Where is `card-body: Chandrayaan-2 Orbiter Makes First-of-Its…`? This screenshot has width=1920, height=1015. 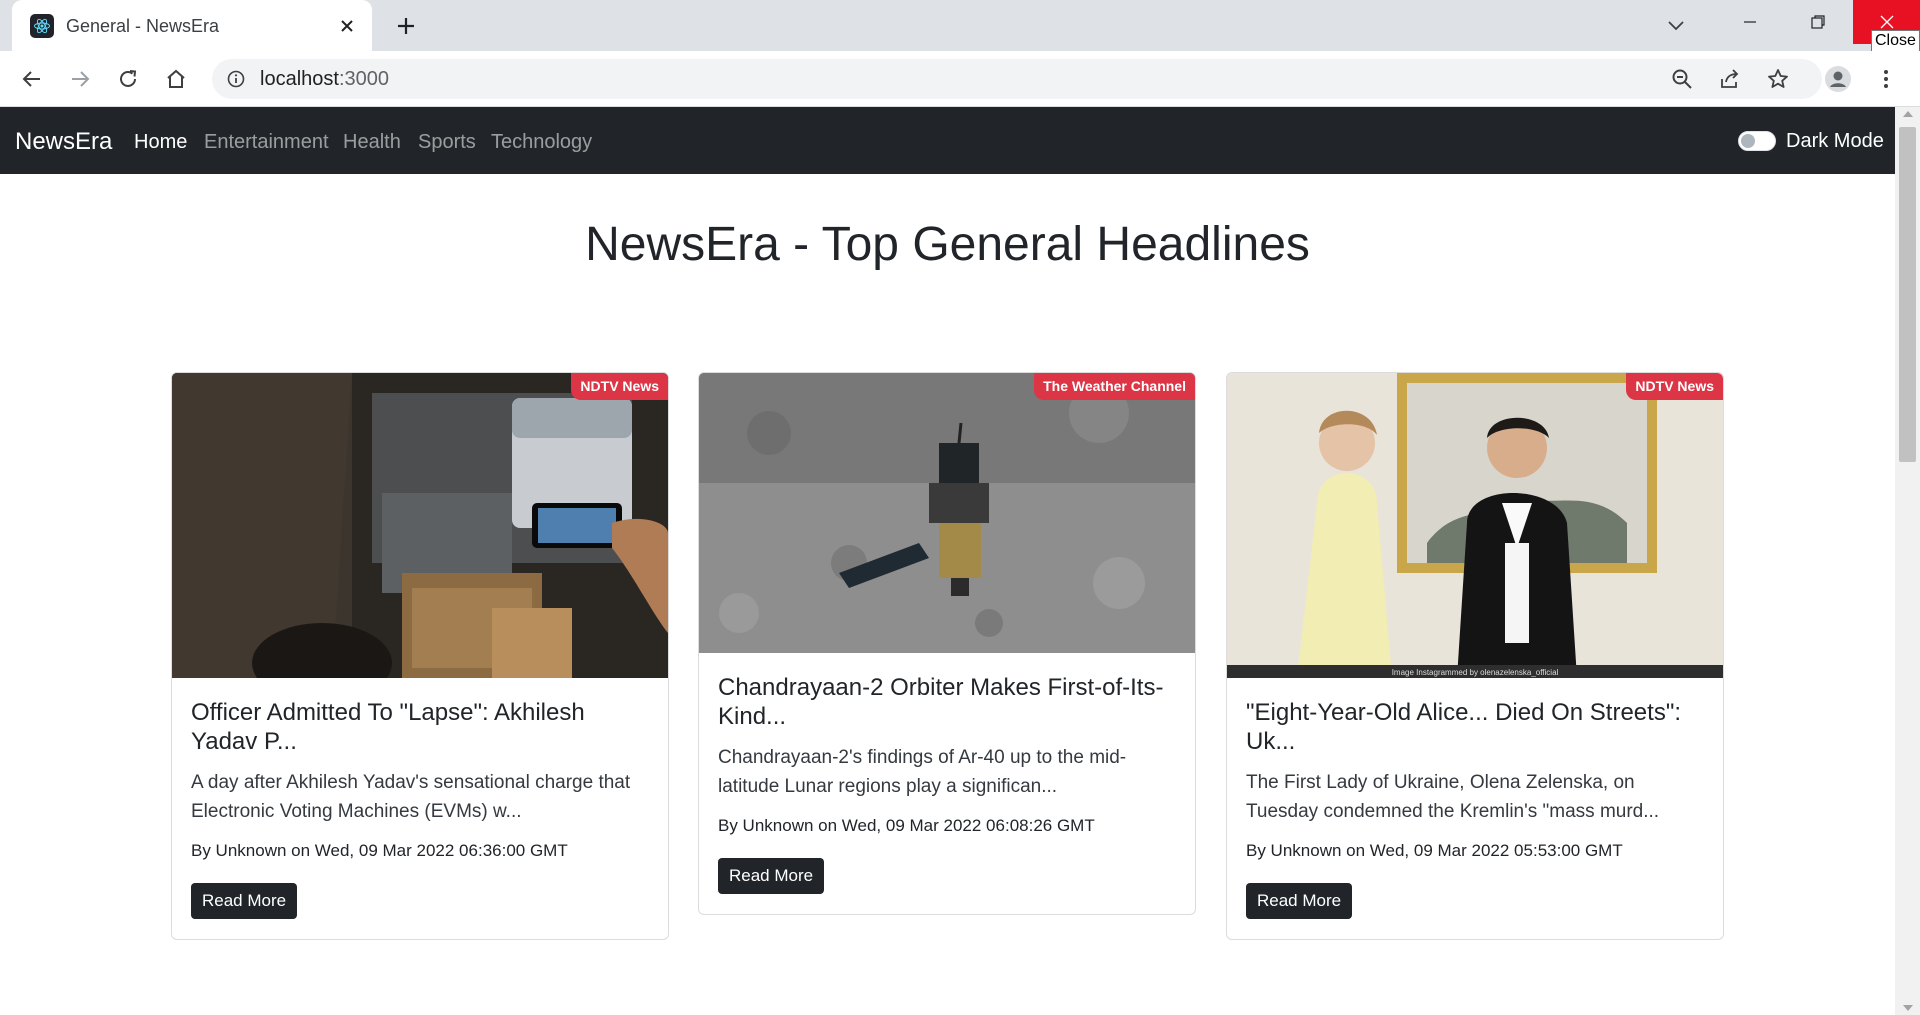
card-body: Chandrayaan-2 Orbiter Makes First-of-Its… is located at coordinates (947, 783).